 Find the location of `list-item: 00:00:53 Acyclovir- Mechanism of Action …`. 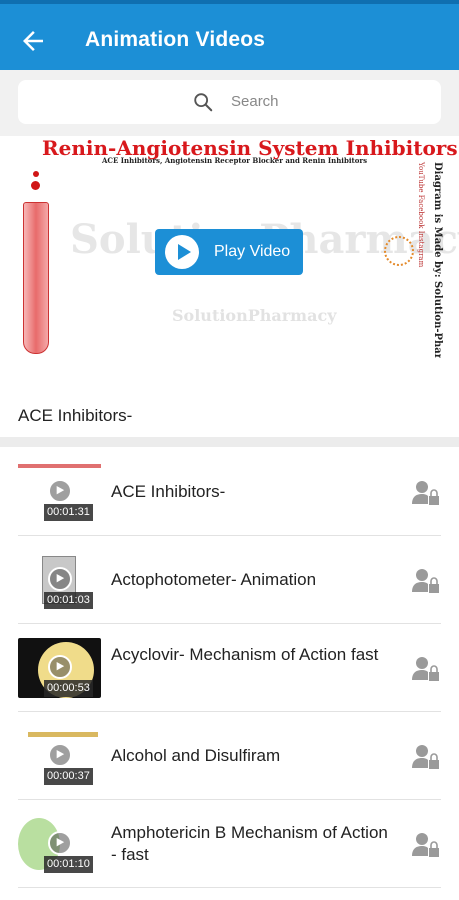

list-item: 00:00:53 Acyclovir- Mechanism of Action … is located at coordinates (229, 668).